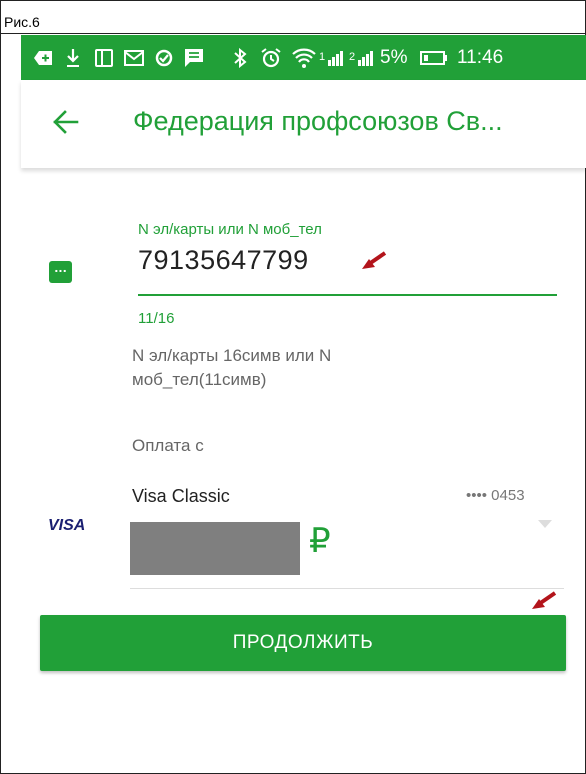  Describe the element at coordinates (156, 318) in the screenshot. I see `character-counter: 11/16` at that location.